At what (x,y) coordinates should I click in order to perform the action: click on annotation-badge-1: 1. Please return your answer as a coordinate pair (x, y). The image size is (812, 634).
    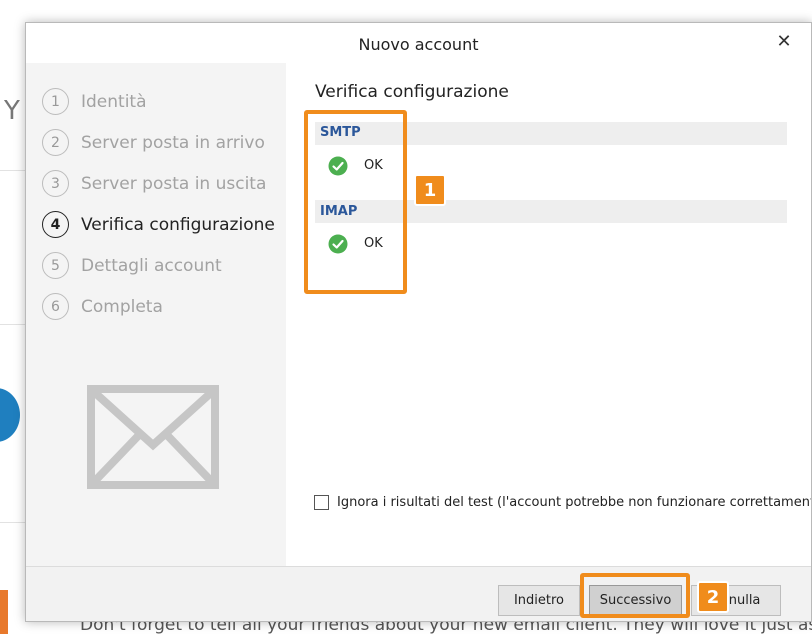
    Looking at the image, I should click on (430, 190).